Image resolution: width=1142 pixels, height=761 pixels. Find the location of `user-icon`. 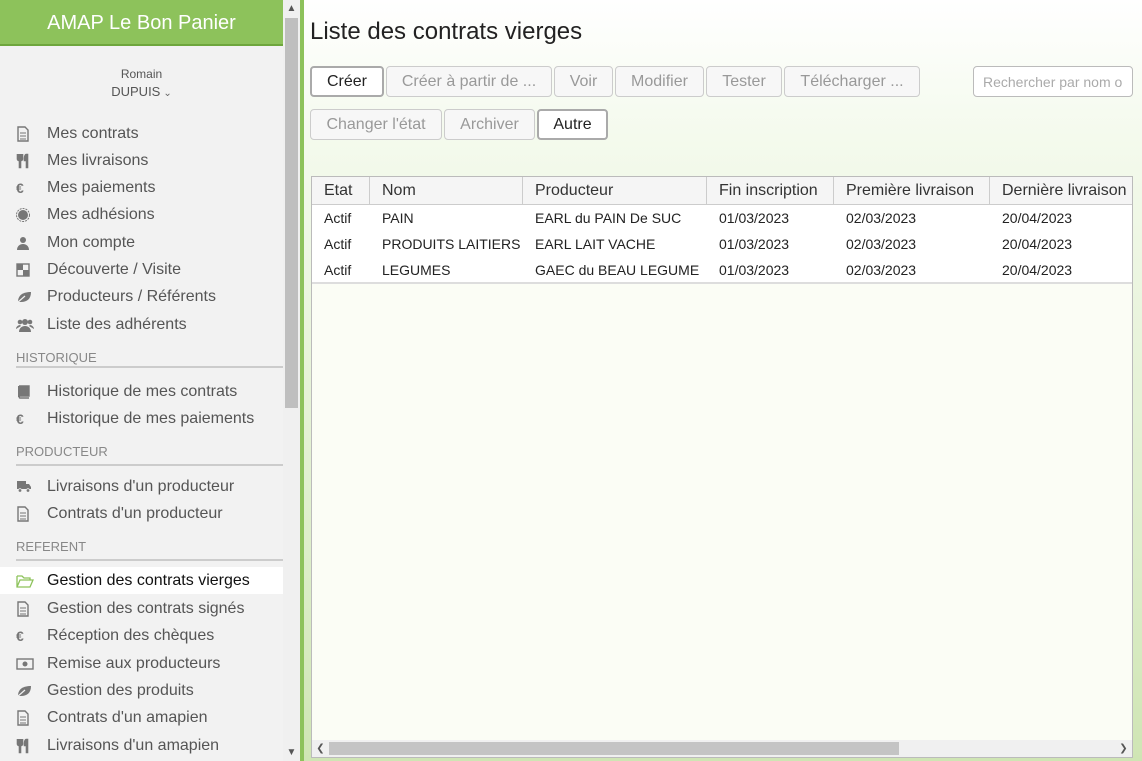

user-icon is located at coordinates (23, 243).